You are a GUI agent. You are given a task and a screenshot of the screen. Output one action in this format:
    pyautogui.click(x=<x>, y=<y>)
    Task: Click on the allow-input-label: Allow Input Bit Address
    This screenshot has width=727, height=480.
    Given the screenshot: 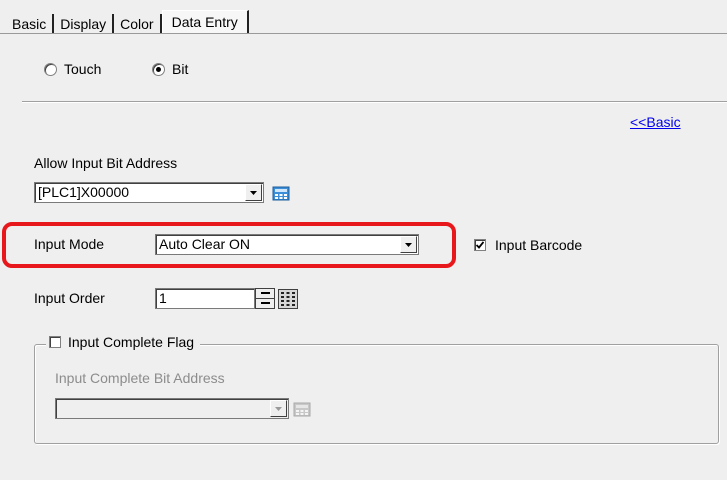 What is the action you would take?
    pyautogui.click(x=106, y=163)
    